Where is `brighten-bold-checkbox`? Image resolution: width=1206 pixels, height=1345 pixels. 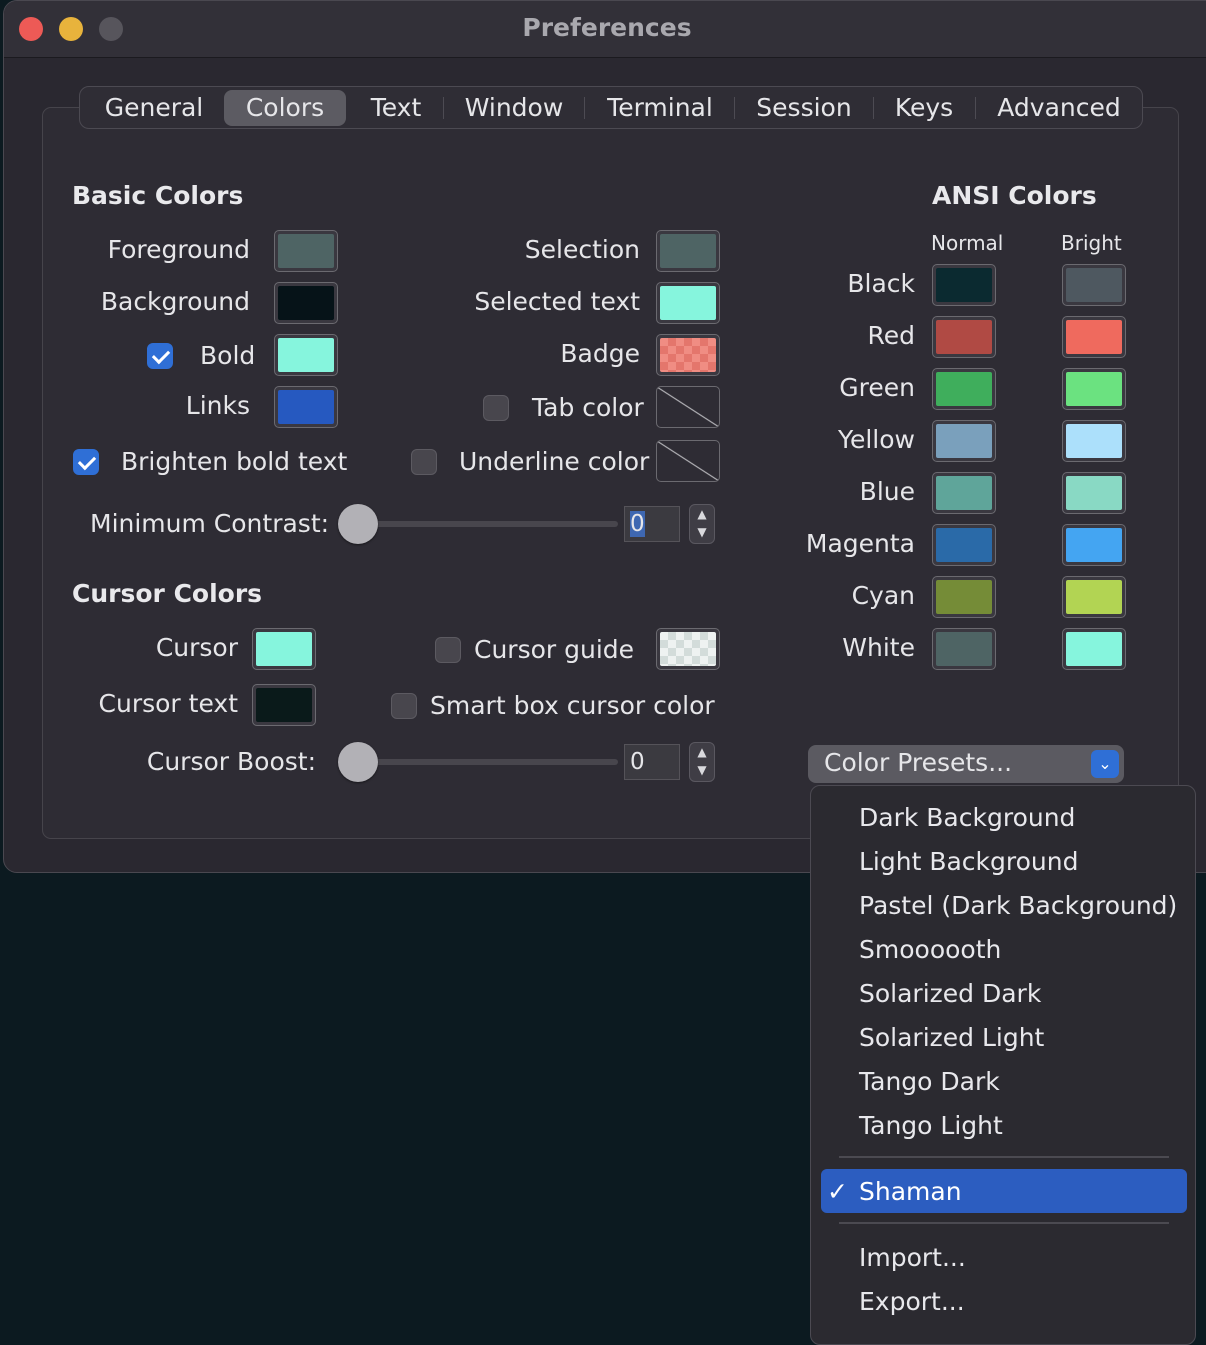 brighten-bold-checkbox is located at coordinates (86, 462).